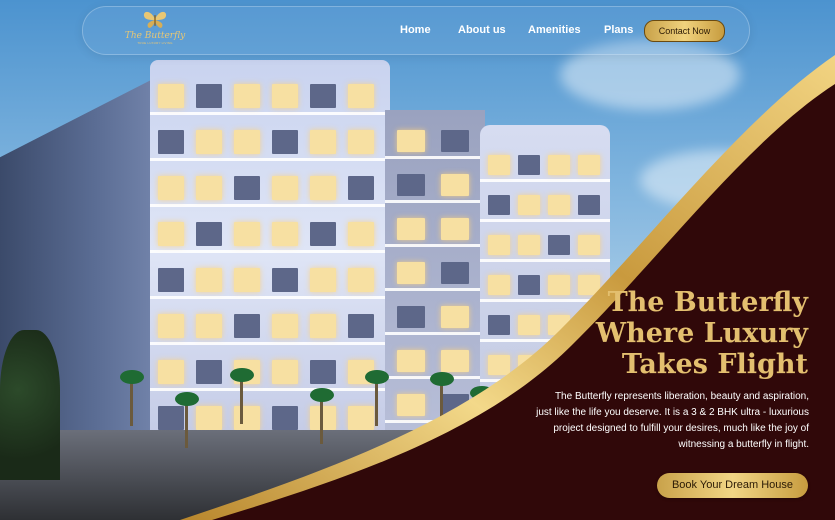 Image resolution: width=835 pixels, height=520 pixels. Describe the element at coordinates (155, 29) in the screenshot. I see `brand-logo: The Butterfly TRUE LUXURY LIVING` at that location.